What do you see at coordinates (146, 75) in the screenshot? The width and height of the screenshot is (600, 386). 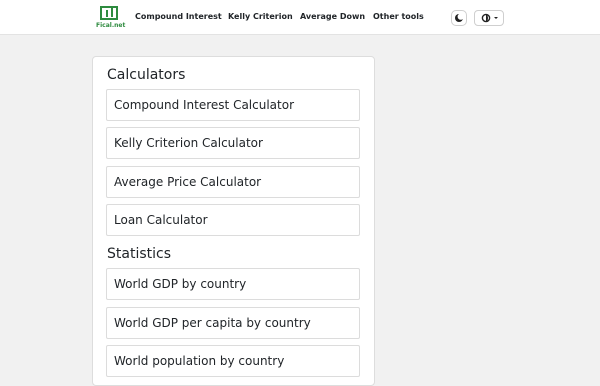 I see `section-title-calculators: Calculators` at bounding box center [146, 75].